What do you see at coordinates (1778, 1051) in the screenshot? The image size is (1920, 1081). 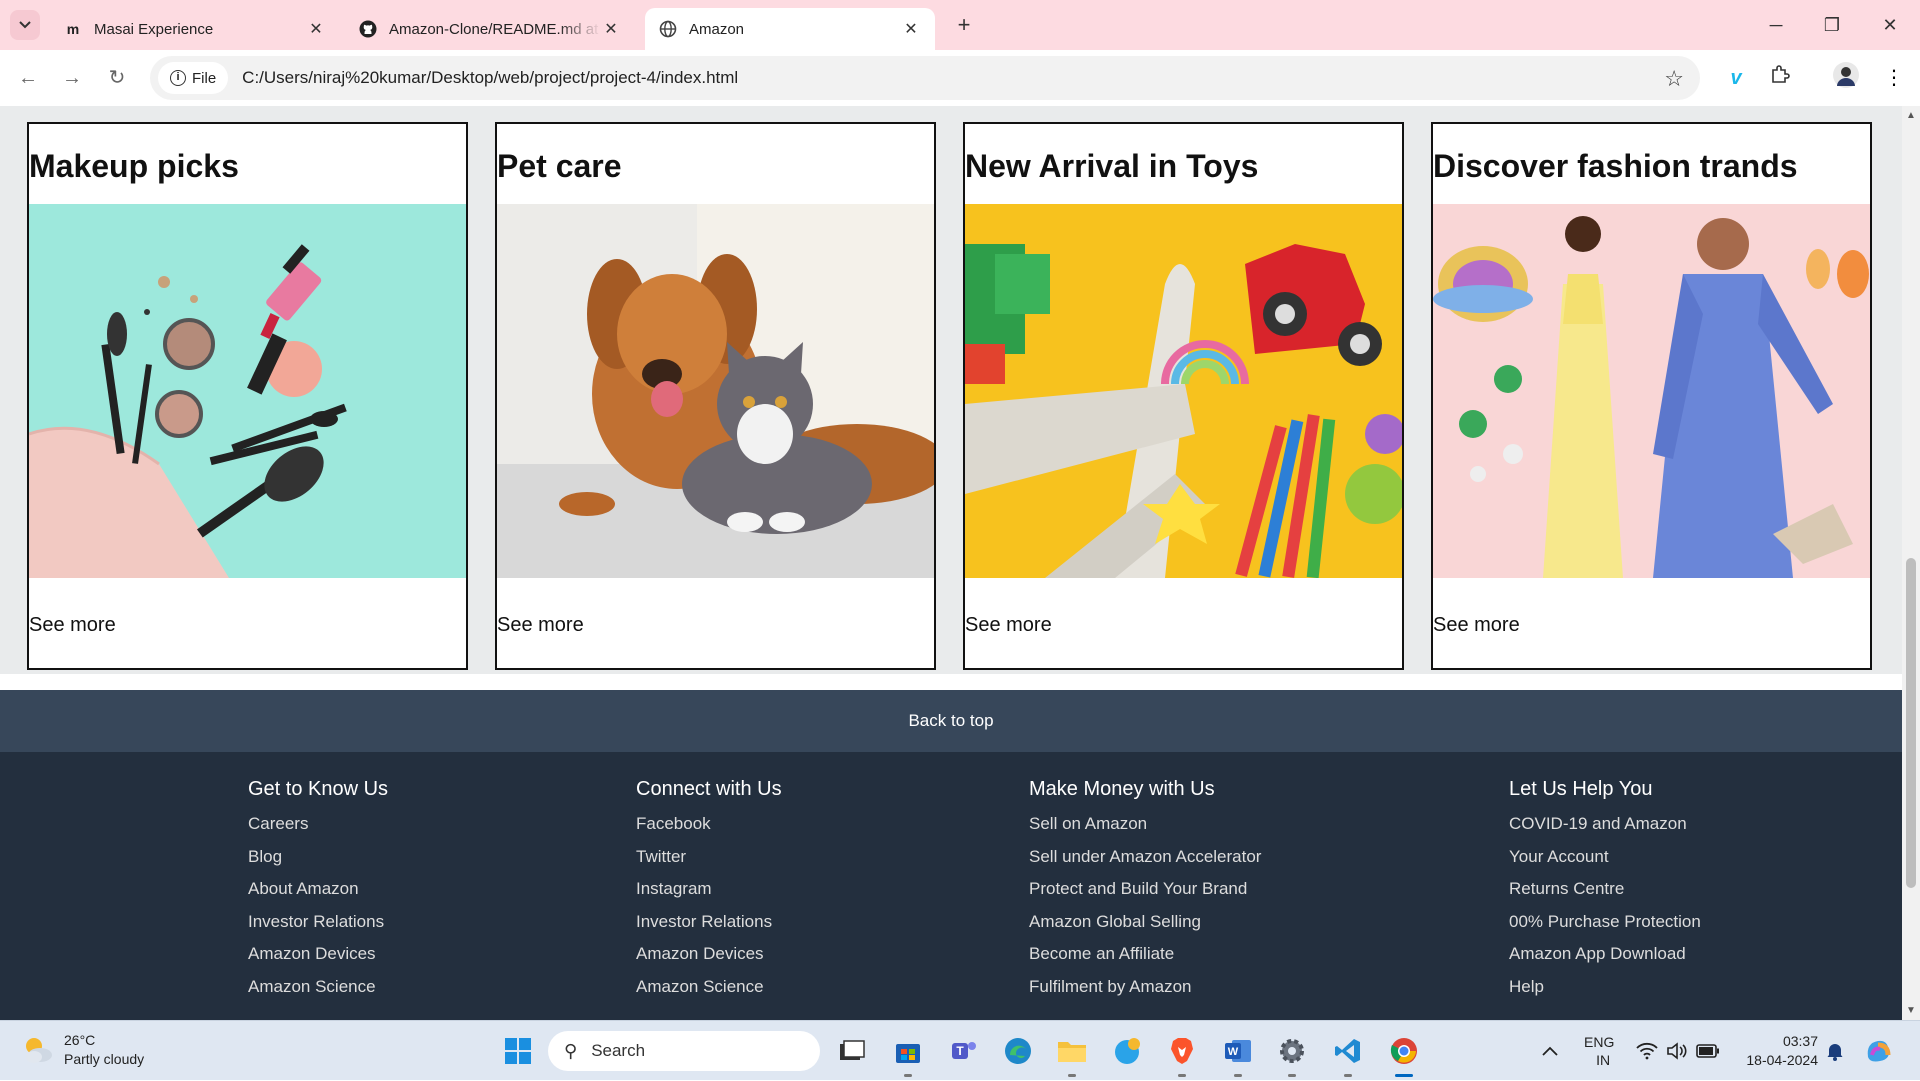 I see `clock: 03:37 18-04-2024` at bounding box center [1778, 1051].